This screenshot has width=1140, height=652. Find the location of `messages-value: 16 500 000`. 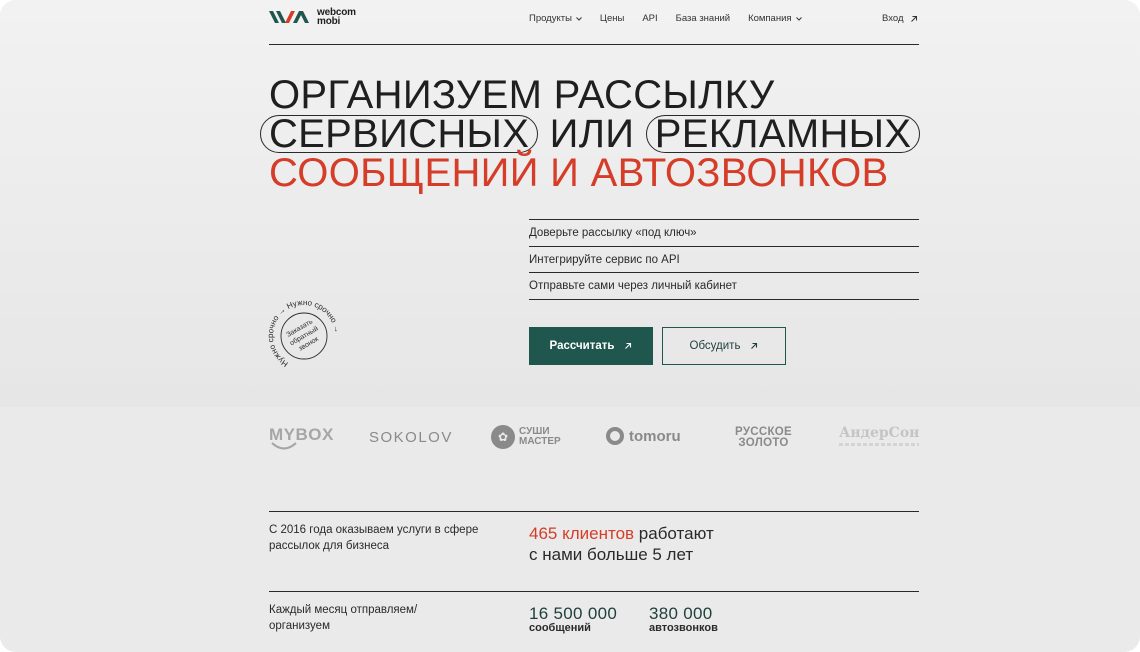

messages-value: 16 500 000 is located at coordinates (573, 613).